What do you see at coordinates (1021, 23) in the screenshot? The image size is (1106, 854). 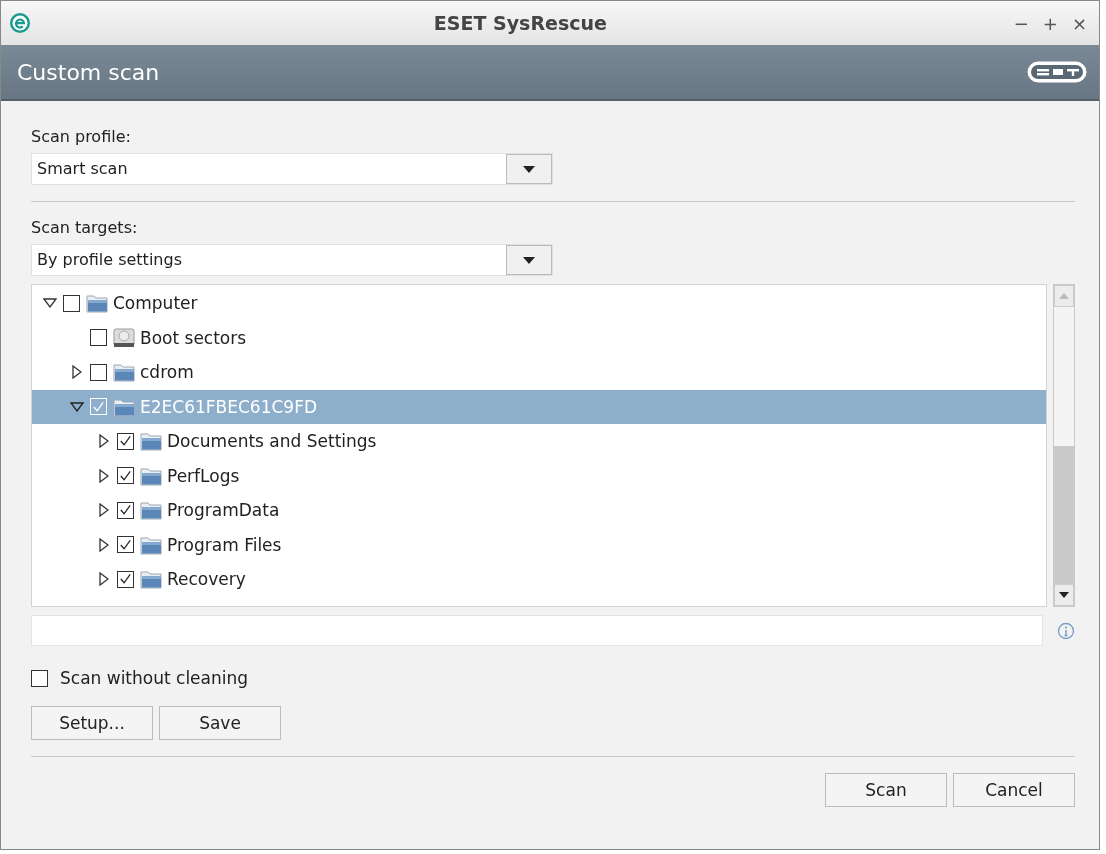 I see `window-control-button: −` at bounding box center [1021, 23].